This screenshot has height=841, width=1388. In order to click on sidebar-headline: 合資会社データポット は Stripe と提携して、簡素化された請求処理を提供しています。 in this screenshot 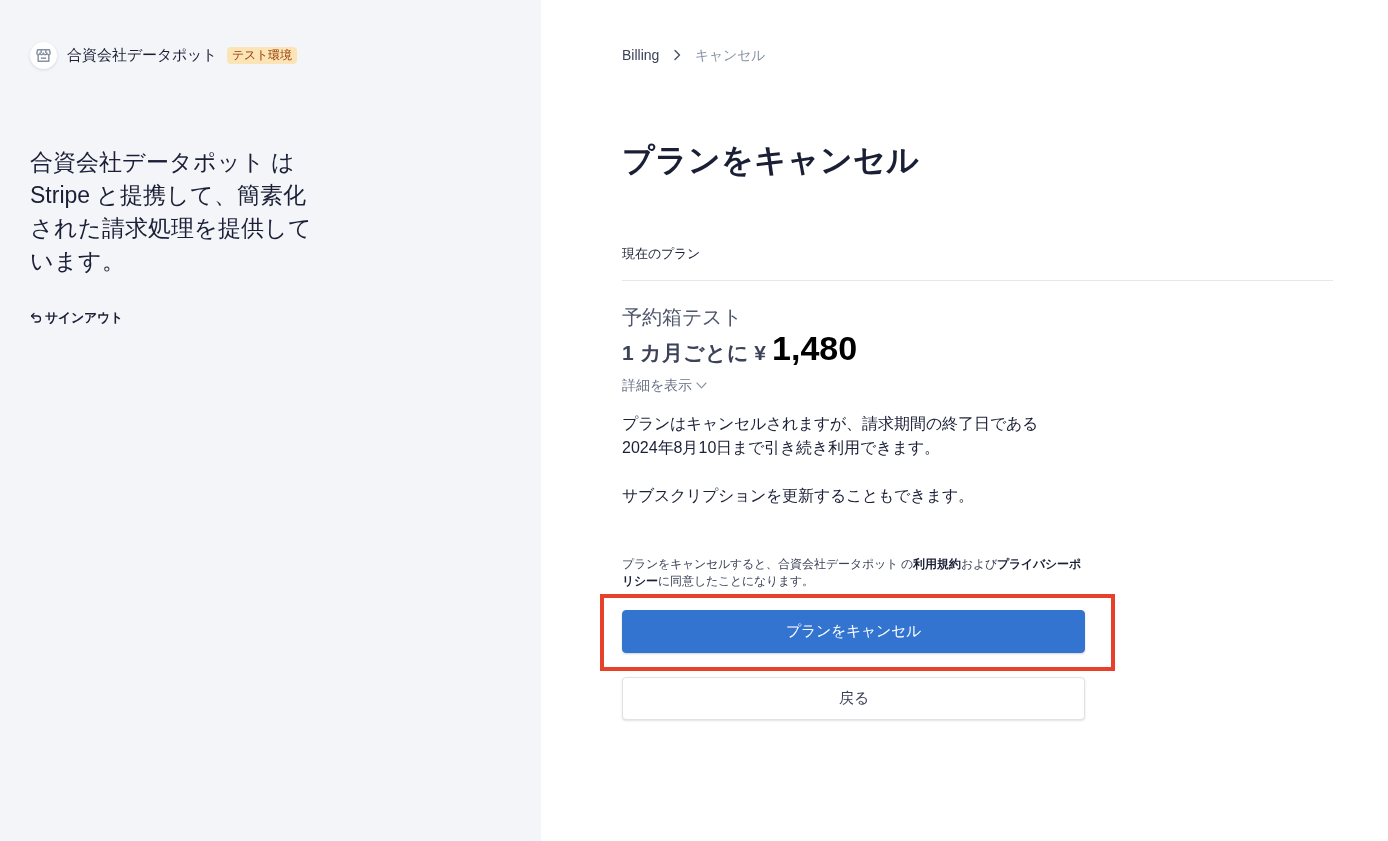, I will do `click(171, 212)`.